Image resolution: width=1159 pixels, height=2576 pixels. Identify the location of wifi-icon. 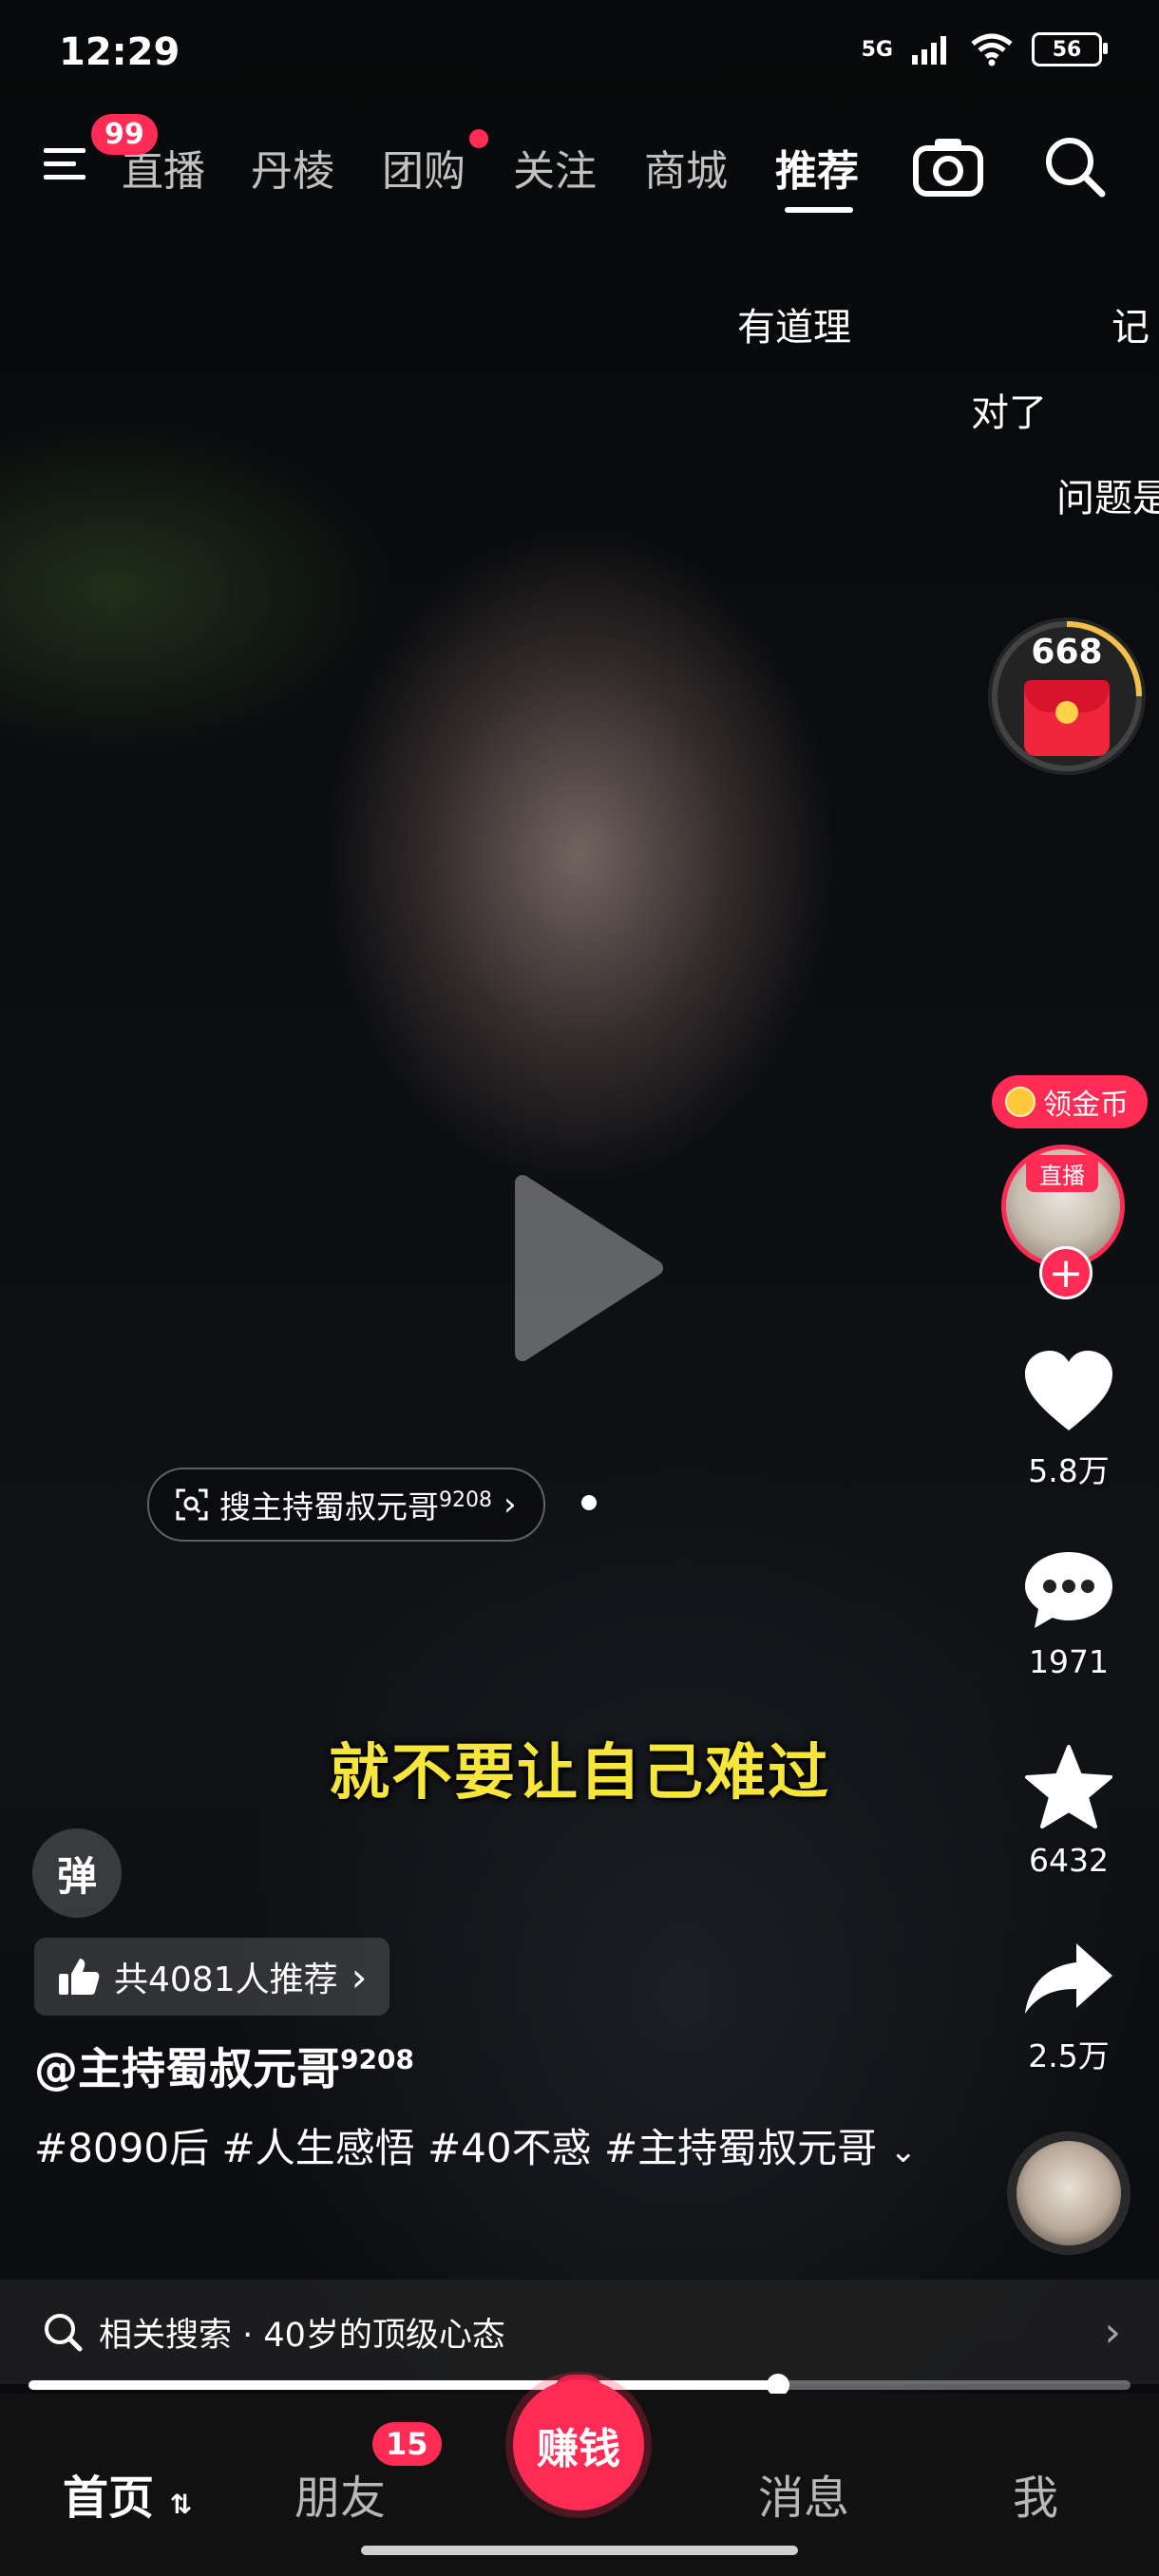
(992, 49).